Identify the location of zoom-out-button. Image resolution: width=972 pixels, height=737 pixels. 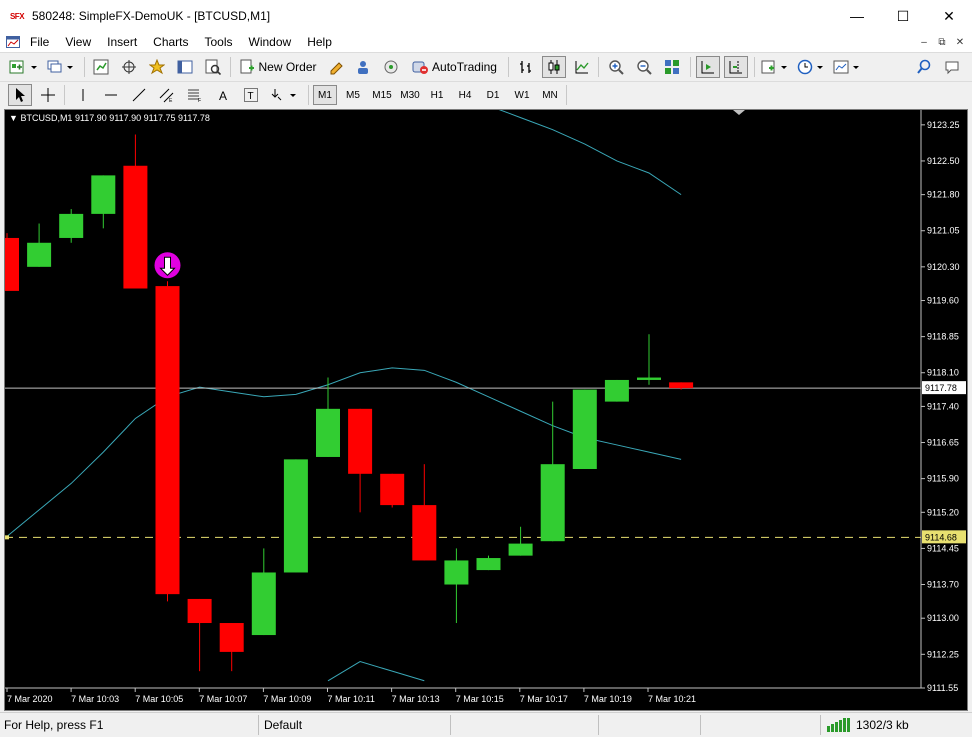
(644, 67).